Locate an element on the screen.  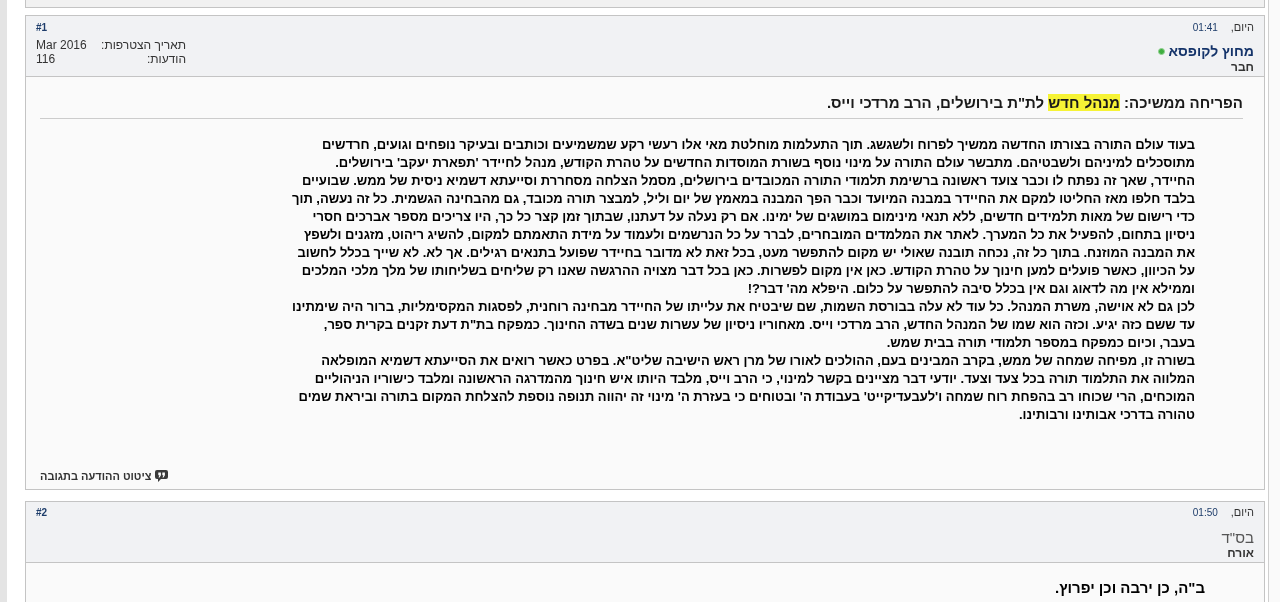
stat-value: 116 is located at coordinates (46, 59).